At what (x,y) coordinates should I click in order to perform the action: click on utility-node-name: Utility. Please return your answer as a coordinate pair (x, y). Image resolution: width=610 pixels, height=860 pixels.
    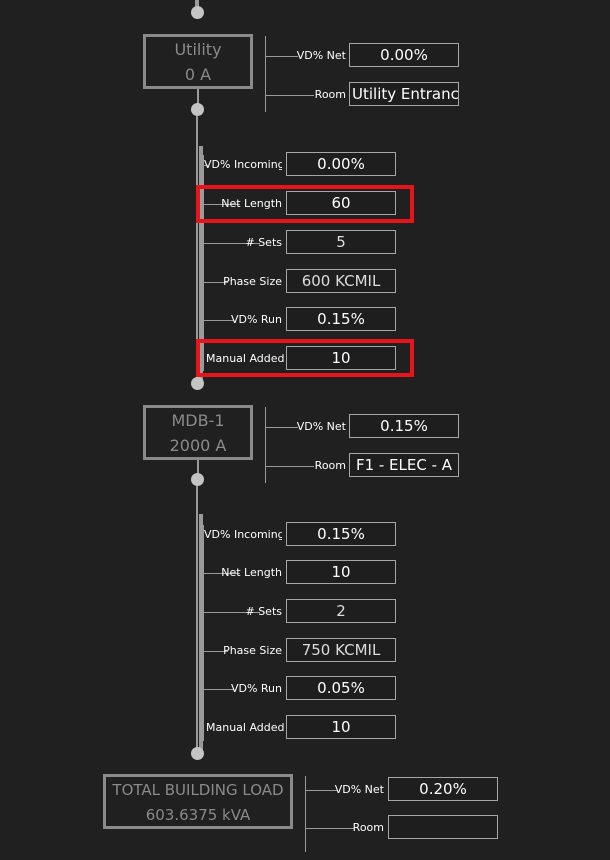
    Looking at the image, I should click on (198, 49).